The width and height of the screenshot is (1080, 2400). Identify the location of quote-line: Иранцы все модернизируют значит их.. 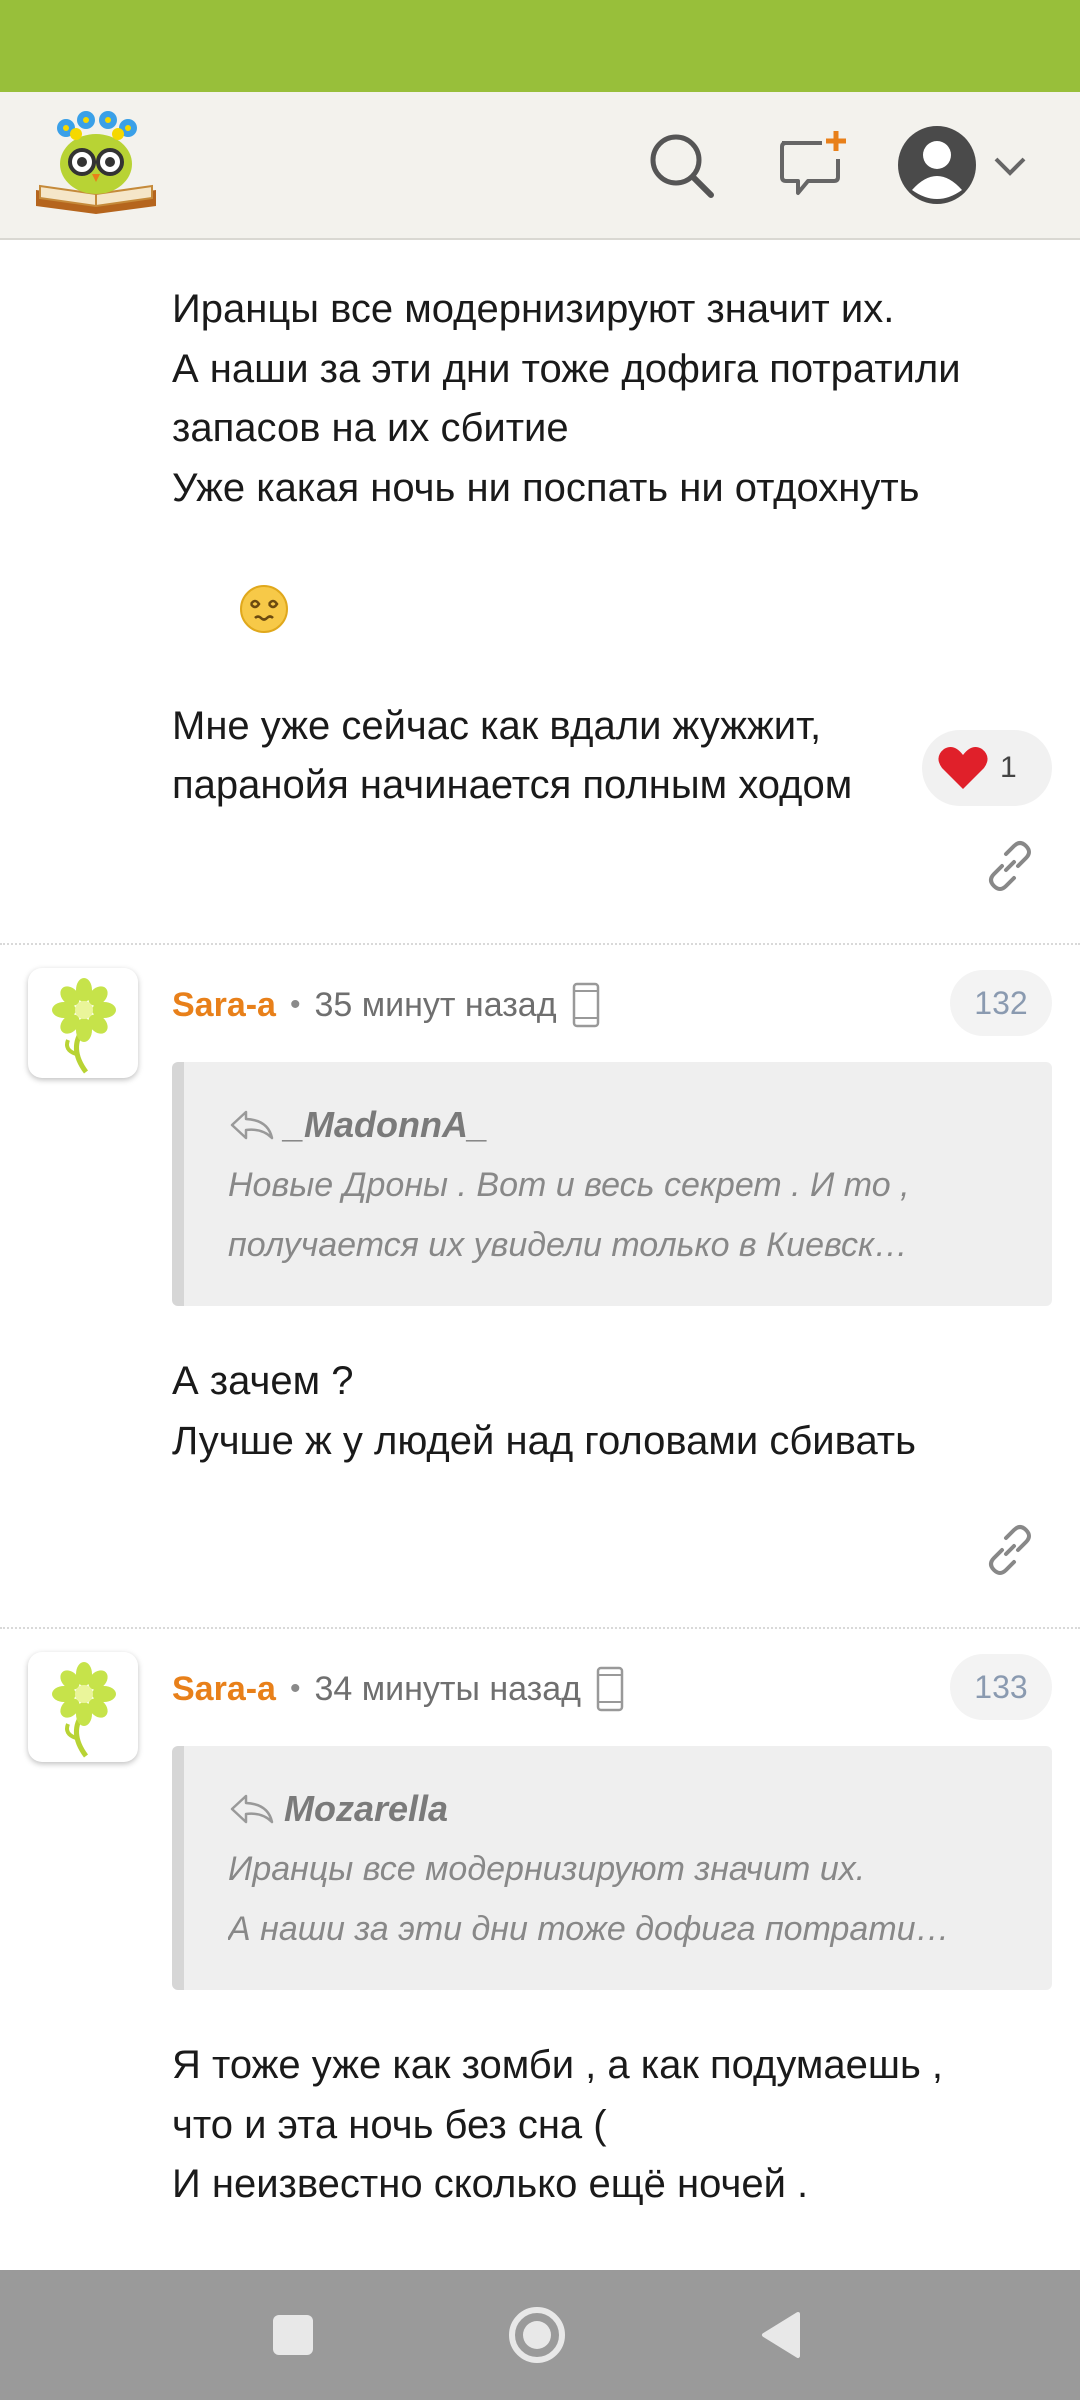
(547, 1869).